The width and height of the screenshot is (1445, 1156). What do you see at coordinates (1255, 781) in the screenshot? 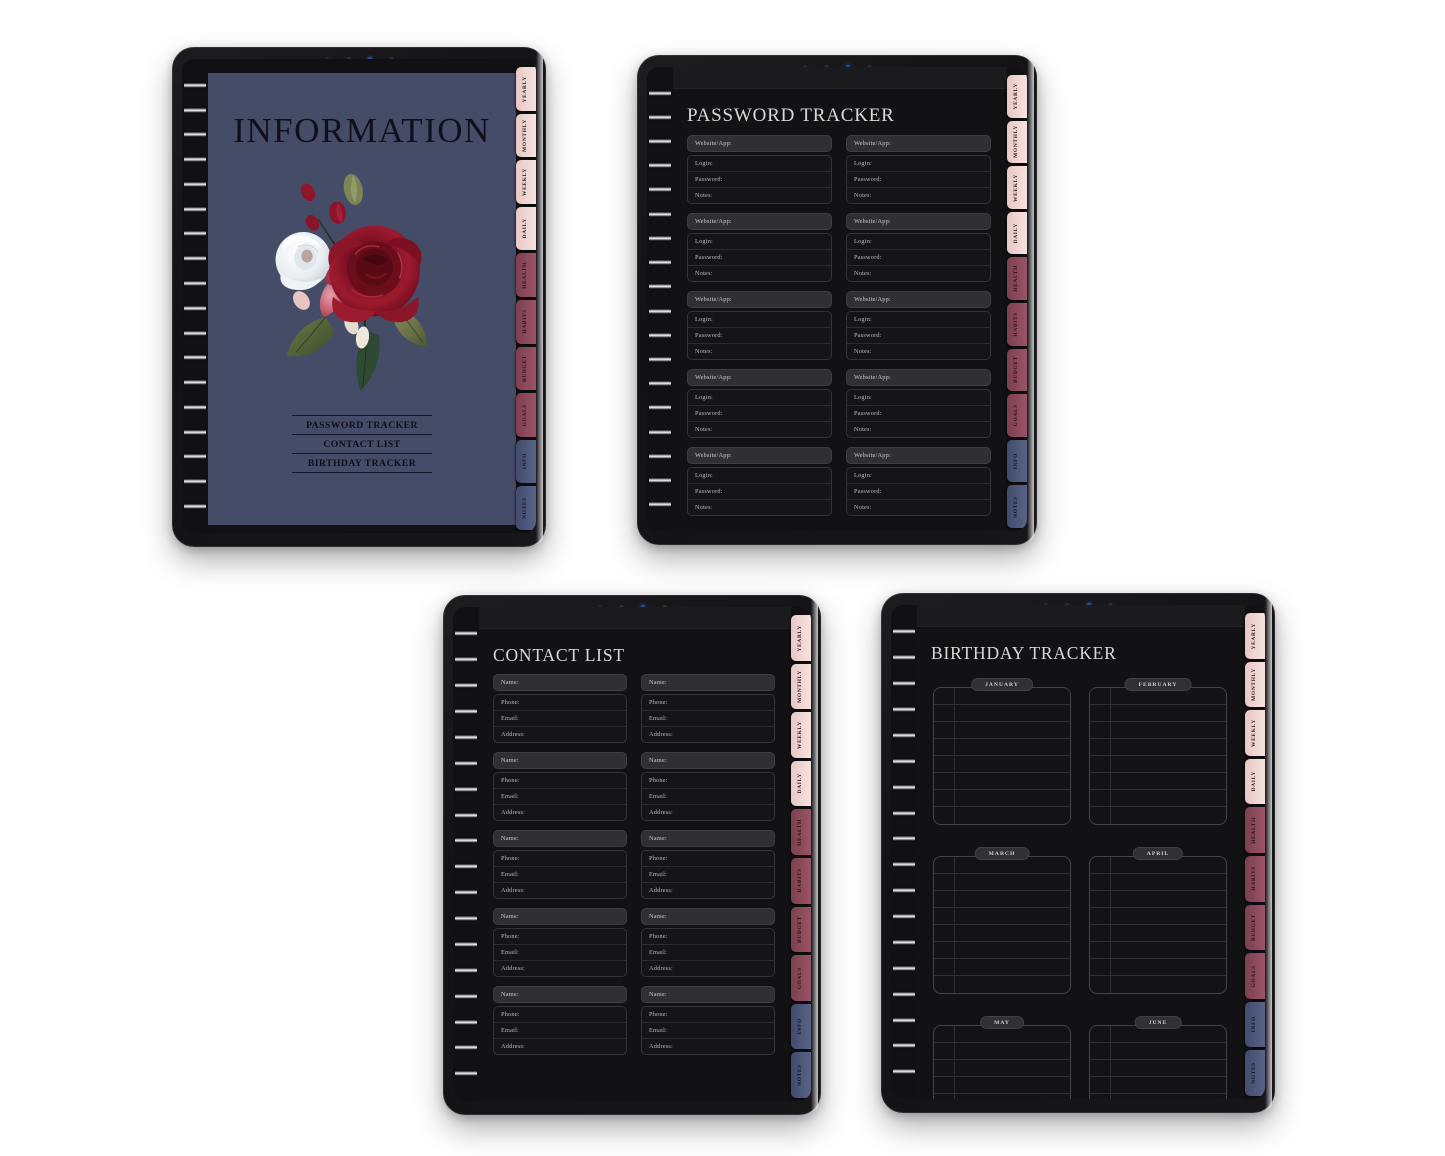
I see `tab-daily: DAILY` at bounding box center [1255, 781].